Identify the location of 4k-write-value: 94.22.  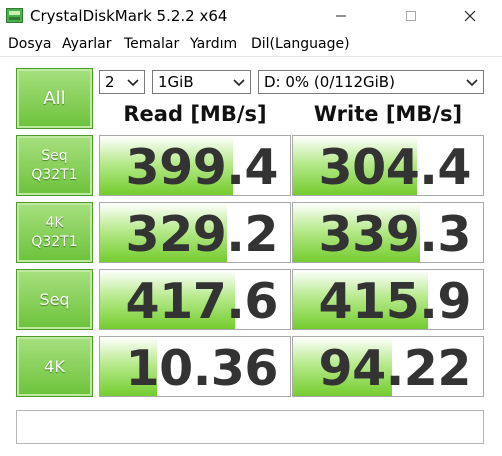
(395, 368).